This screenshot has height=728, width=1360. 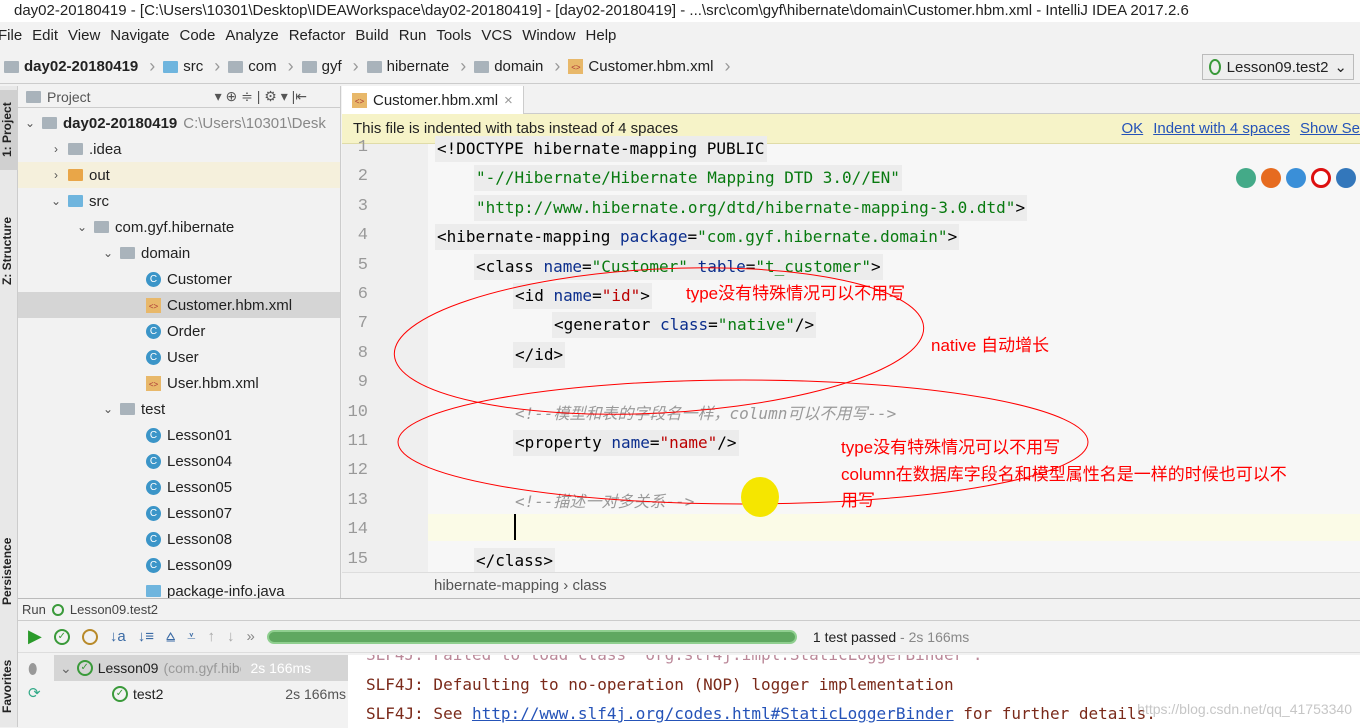 What do you see at coordinates (508, 100) in the screenshot?
I see `close-icon: ×` at bounding box center [508, 100].